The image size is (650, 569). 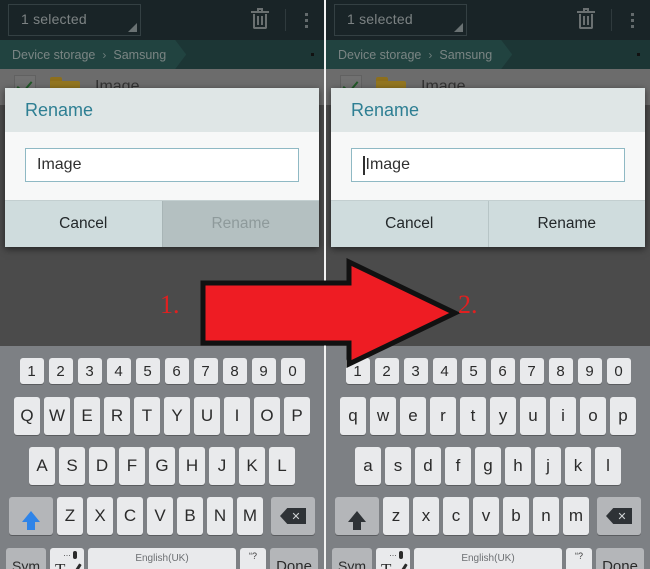 I want to click on key-F: F, so click(x=132, y=466).